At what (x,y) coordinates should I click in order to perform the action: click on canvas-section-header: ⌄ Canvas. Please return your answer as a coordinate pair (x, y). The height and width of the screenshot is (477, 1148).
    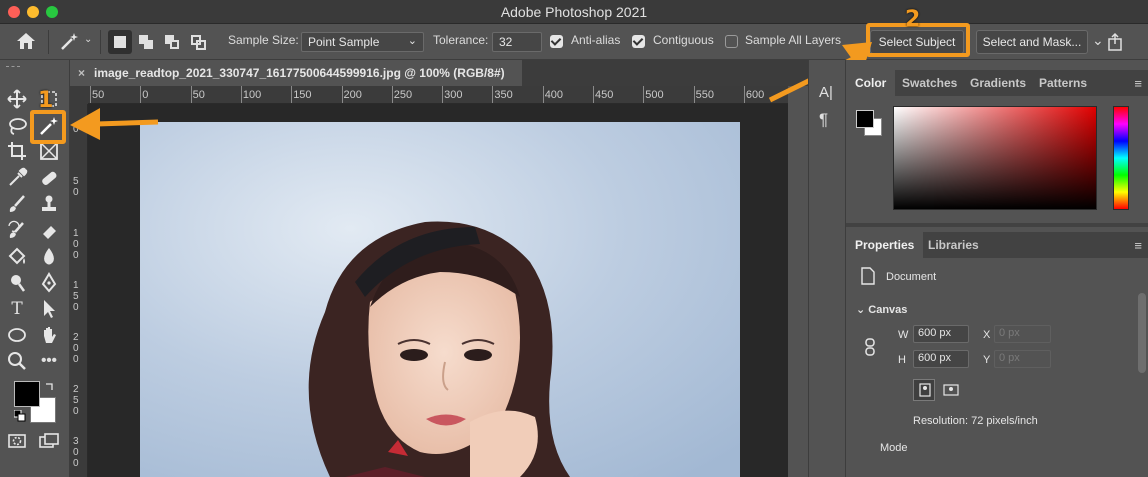
    Looking at the image, I should click on (881, 309).